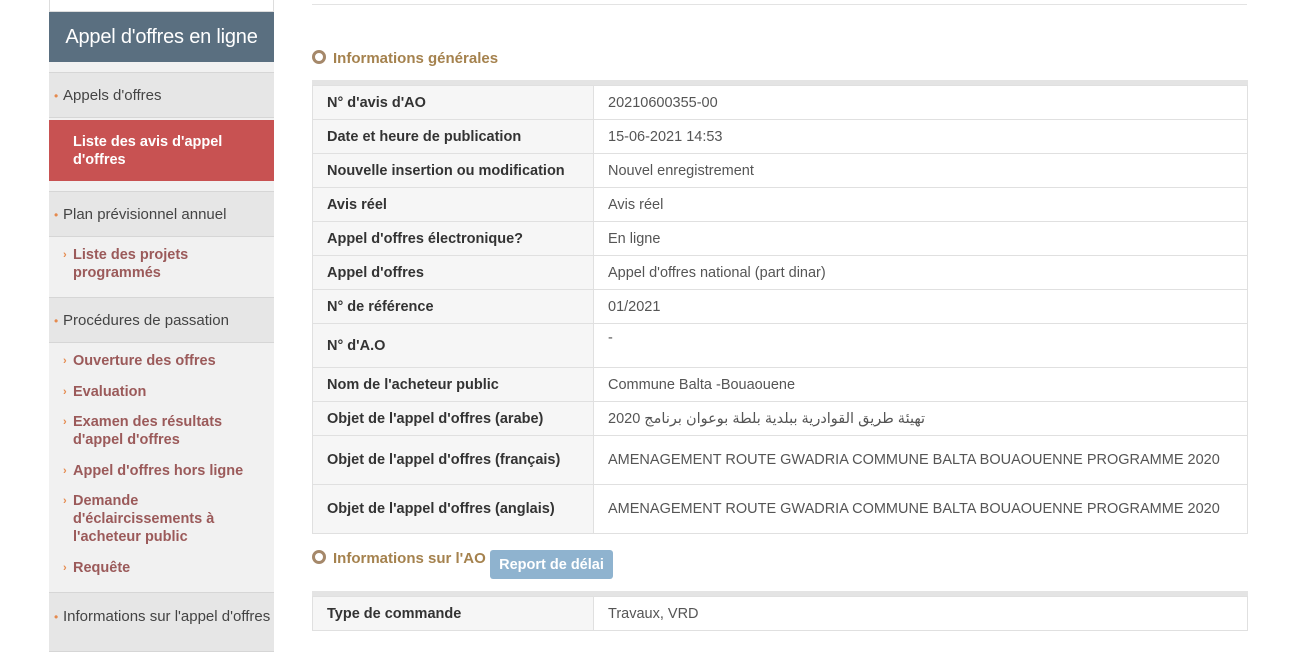 The height and width of the screenshot is (652, 1306). What do you see at coordinates (102, 568) in the screenshot?
I see `sidebar-item-label: Requête` at bounding box center [102, 568].